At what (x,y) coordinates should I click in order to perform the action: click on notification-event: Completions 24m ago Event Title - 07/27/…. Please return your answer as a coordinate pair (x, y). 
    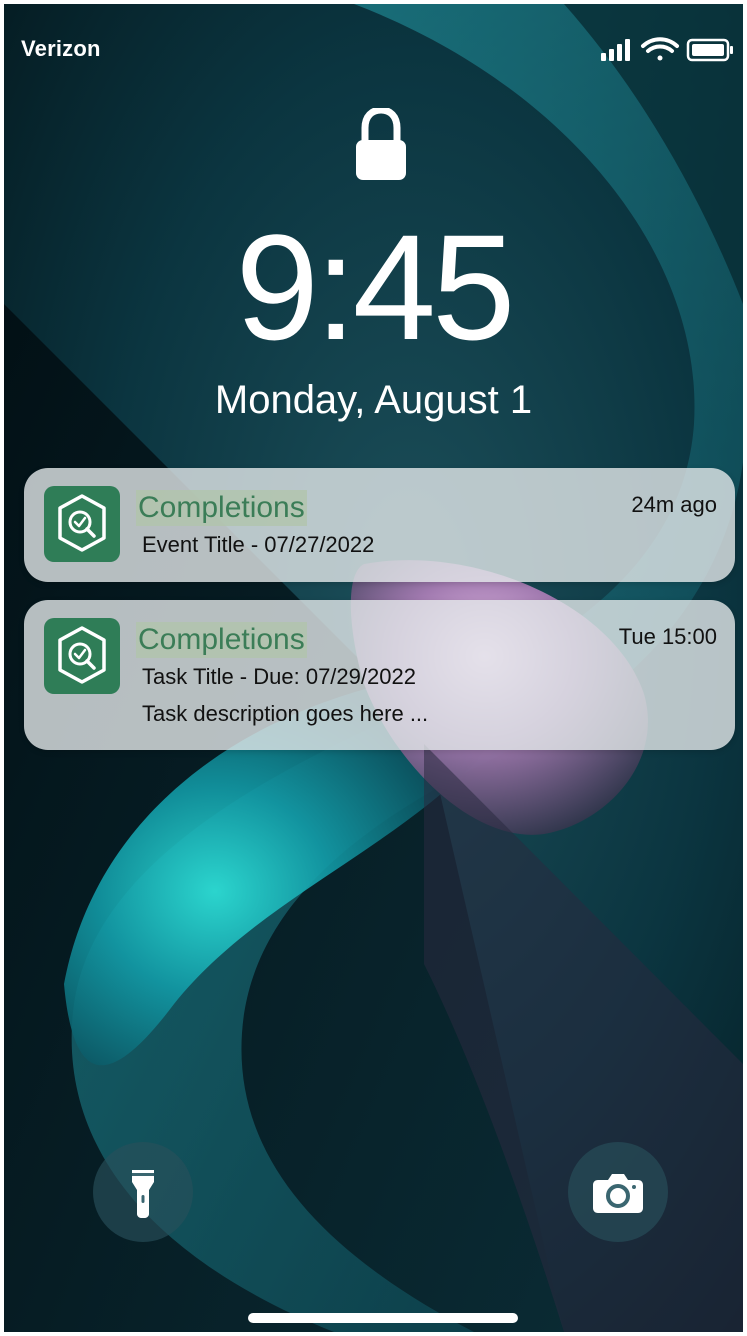
    Looking at the image, I should click on (379, 525).